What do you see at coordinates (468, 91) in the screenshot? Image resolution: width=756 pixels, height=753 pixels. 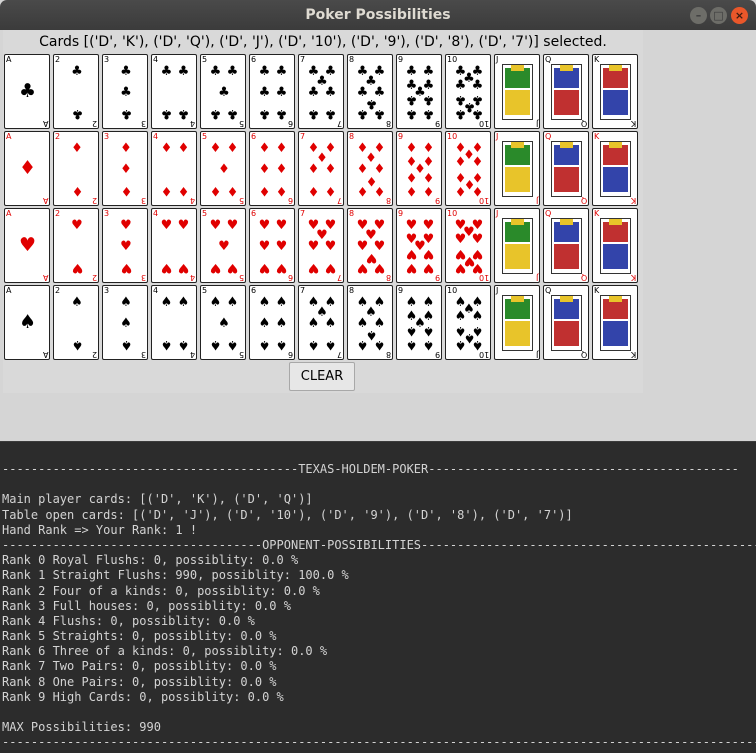 I see `card-10-of-clubs: 10 10 ♣ ♣ ♣ ♣ ♣ ♣ ♣ ♣ ♣ ♣` at bounding box center [468, 91].